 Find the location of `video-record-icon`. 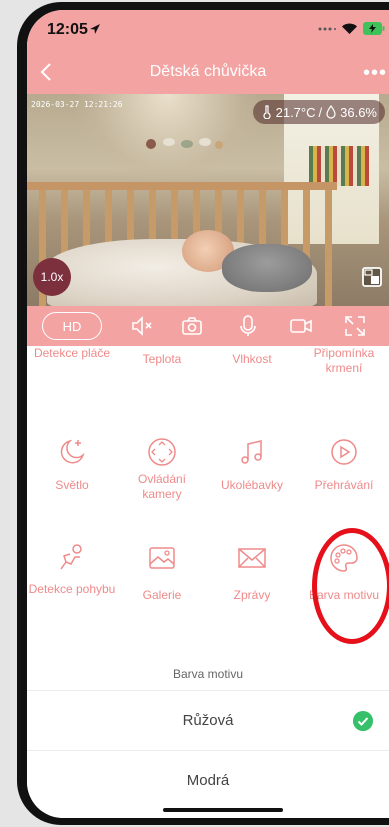

video-record-icon is located at coordinates (301, 326).